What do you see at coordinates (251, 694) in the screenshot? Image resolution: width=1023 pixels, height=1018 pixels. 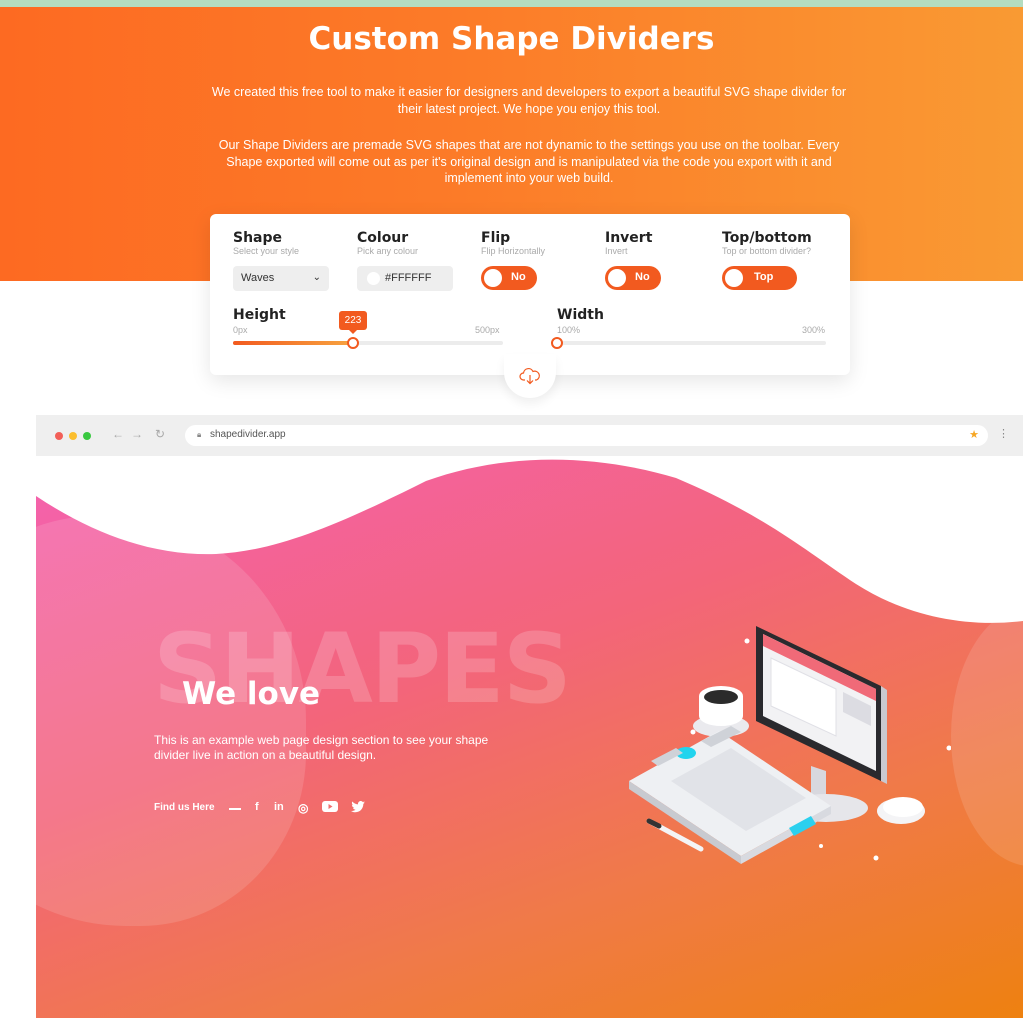 I see `preview-headline: We love` at bounding box center [251, 694].